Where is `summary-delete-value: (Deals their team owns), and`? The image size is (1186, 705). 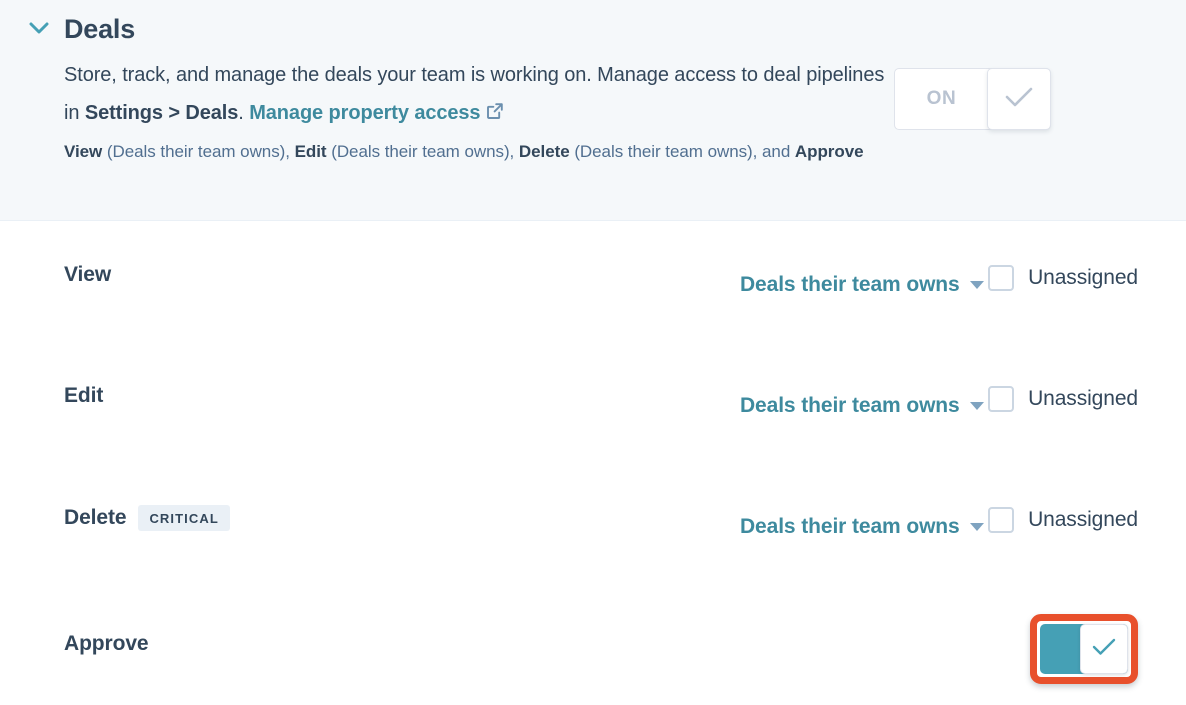 summary-delete-value: (Deals their team owns), and is located at coordinates (682, 151).